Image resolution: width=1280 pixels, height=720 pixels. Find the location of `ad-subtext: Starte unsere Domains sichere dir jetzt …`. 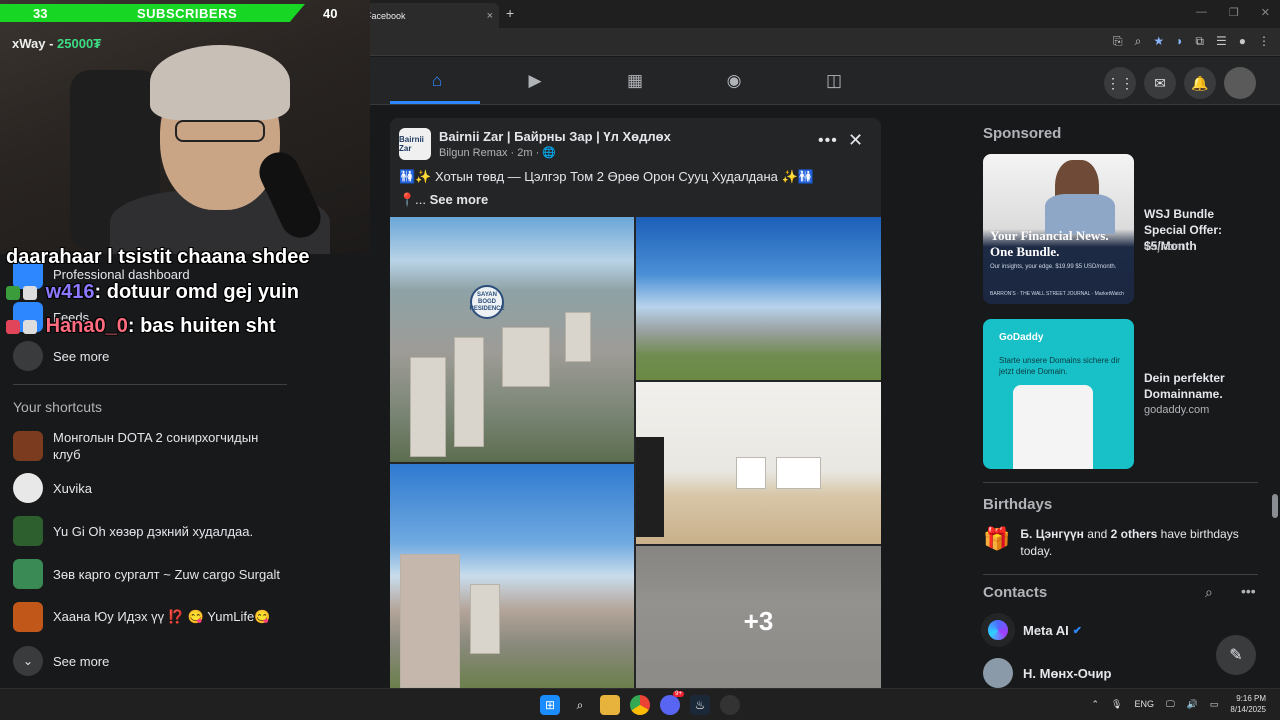

ad-subtext: Starte unsere Domains sichere dir jetzt … is located at coordinates (1059, 366).